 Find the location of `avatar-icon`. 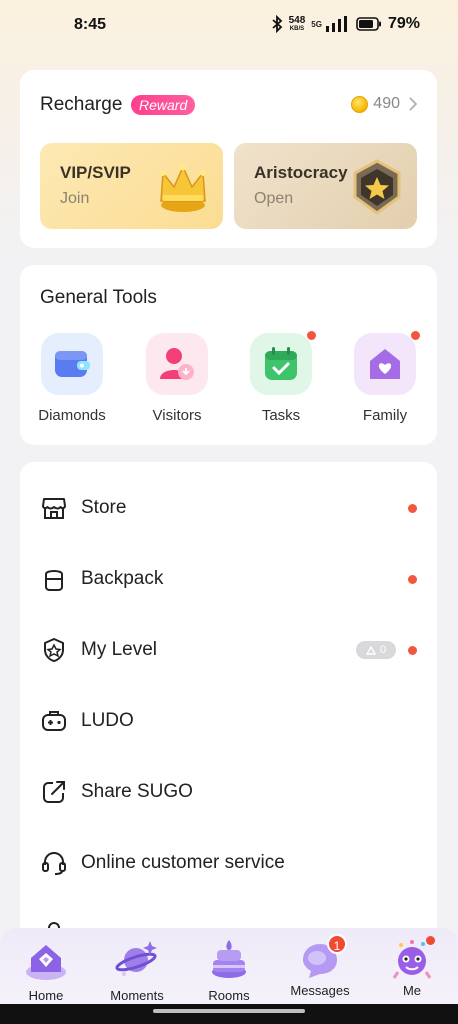

avatar-icon is located at coordinates (412, 959).